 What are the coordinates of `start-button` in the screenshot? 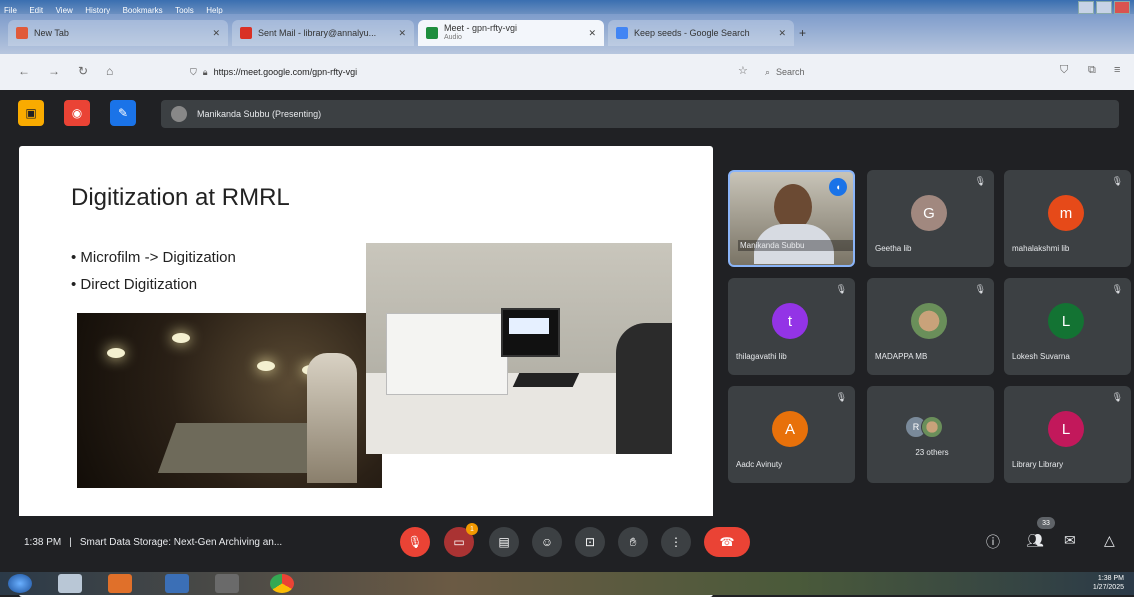 It's located at (20, 583).